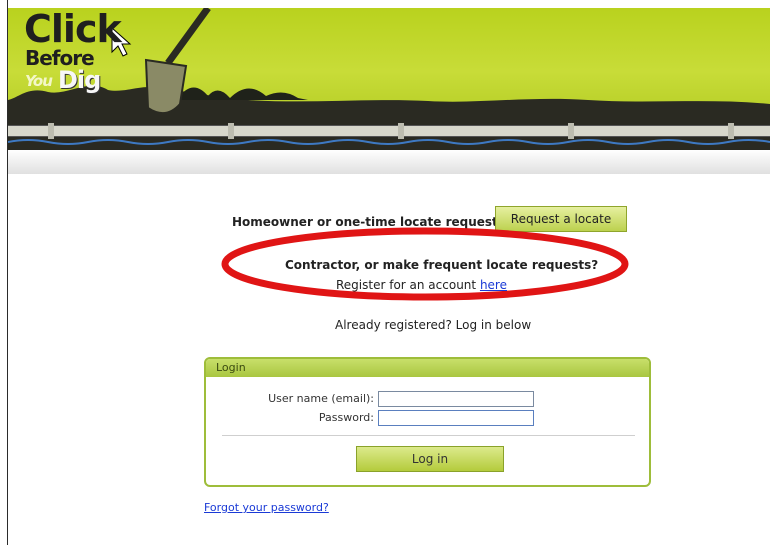 The image size is (770, 545). What do you see at coordinates (266, 507) in the screenshot?
I see `forgot-password-link: Forgot your password?` at bounding box center [266, 507].